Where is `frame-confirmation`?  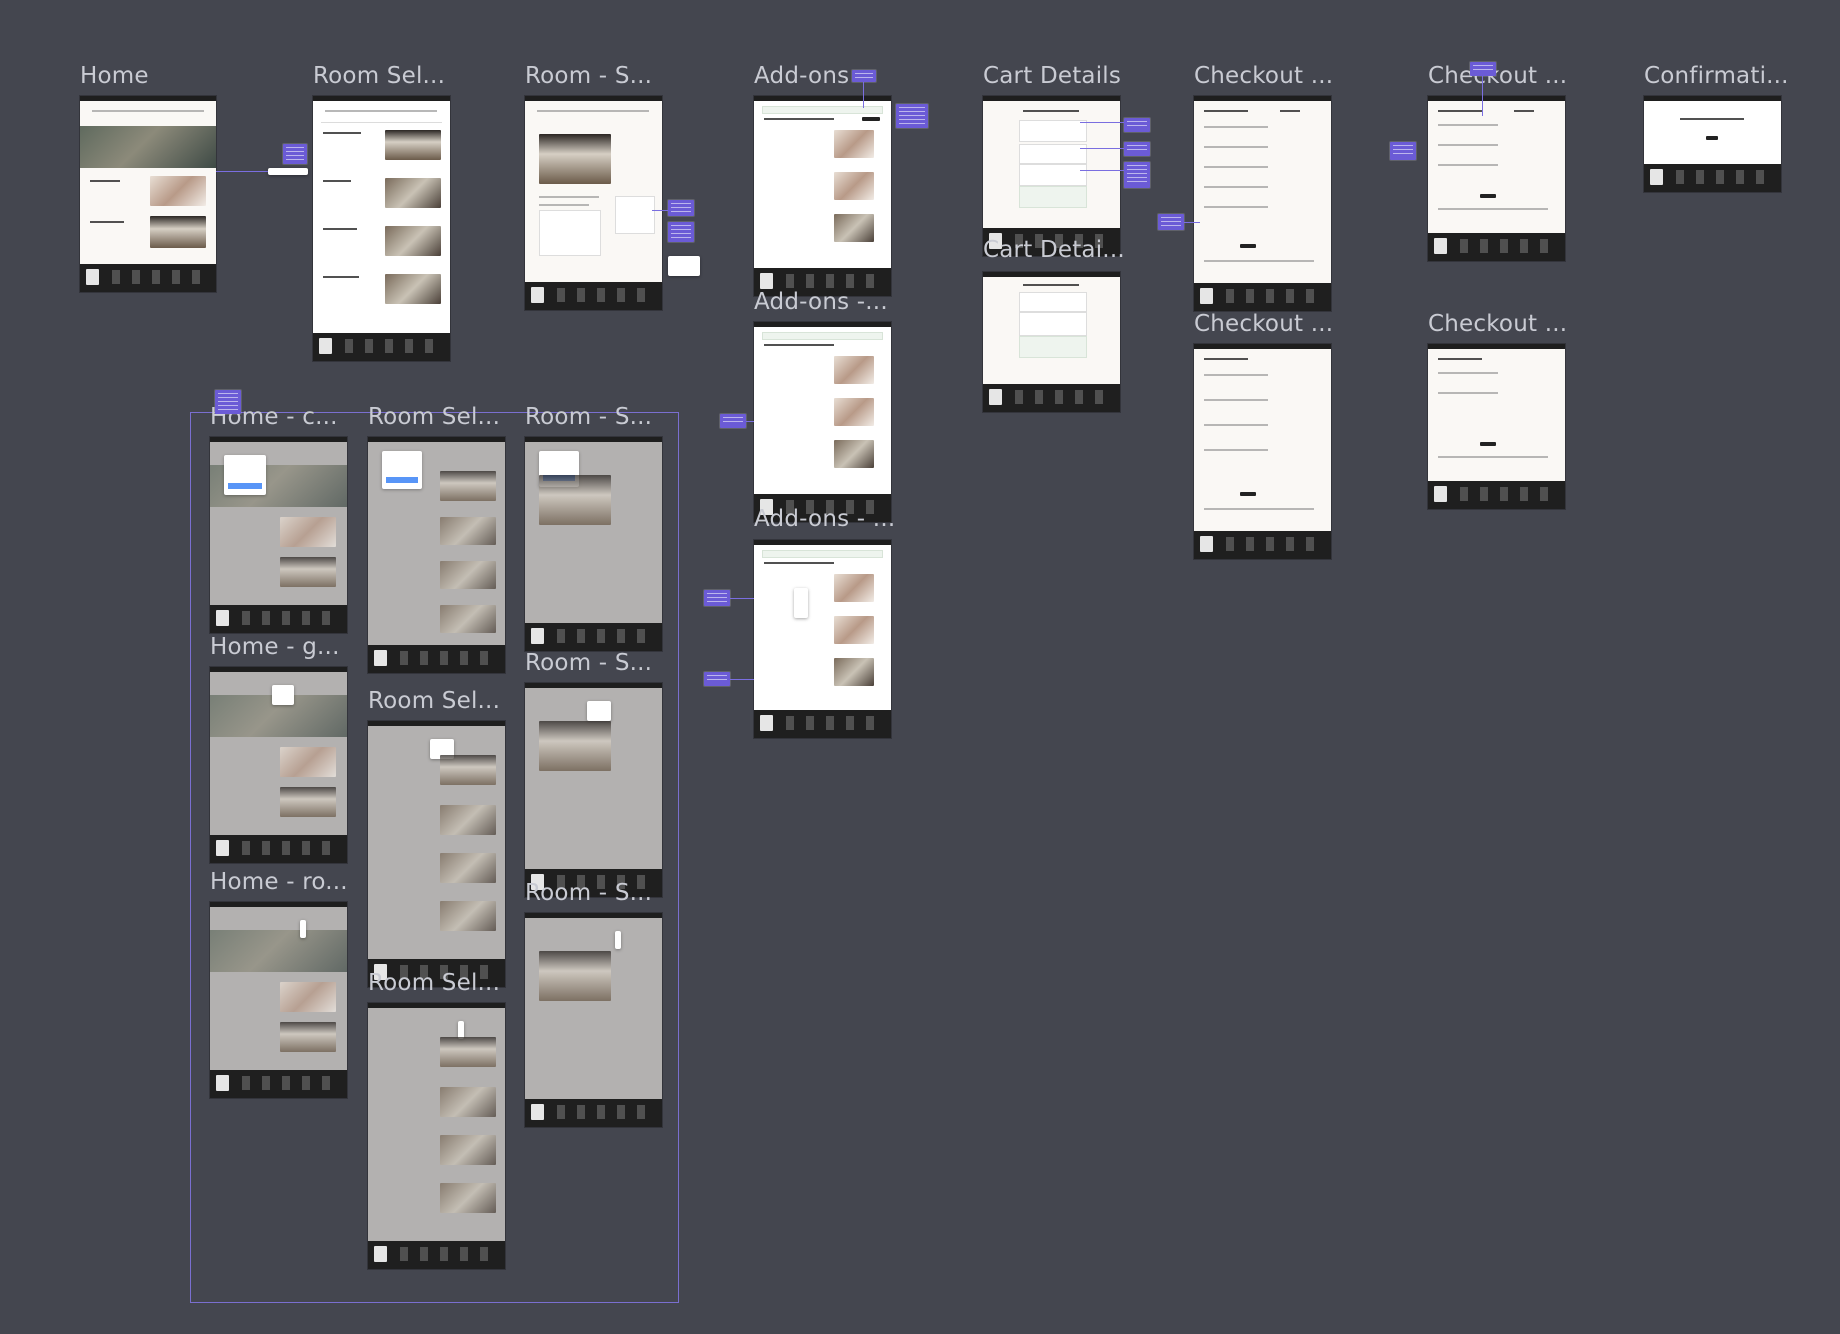
frame-confirmation is located at coordinates (1712, 144).